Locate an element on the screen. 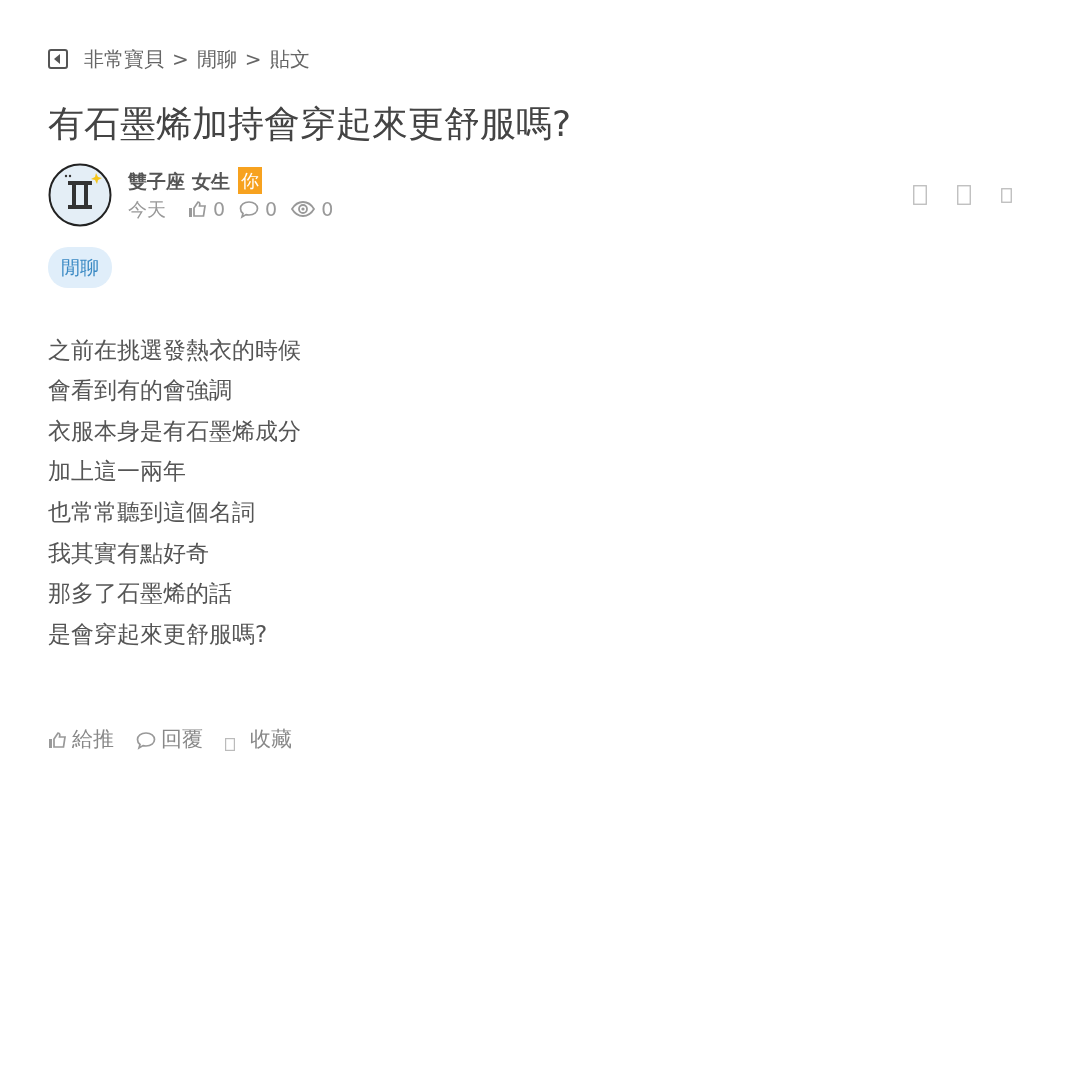 The height and width of the screenshot is (1080, 1080). eye-icon is located at coordinates (303, 209).